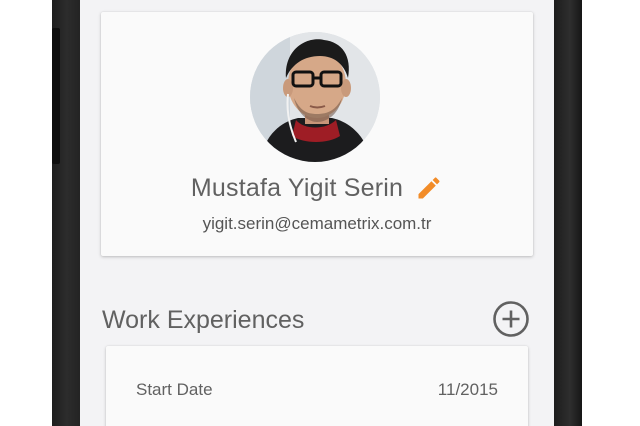 The image size is (640, 426). I want to click on add-circle-icon, so click(511, 319).